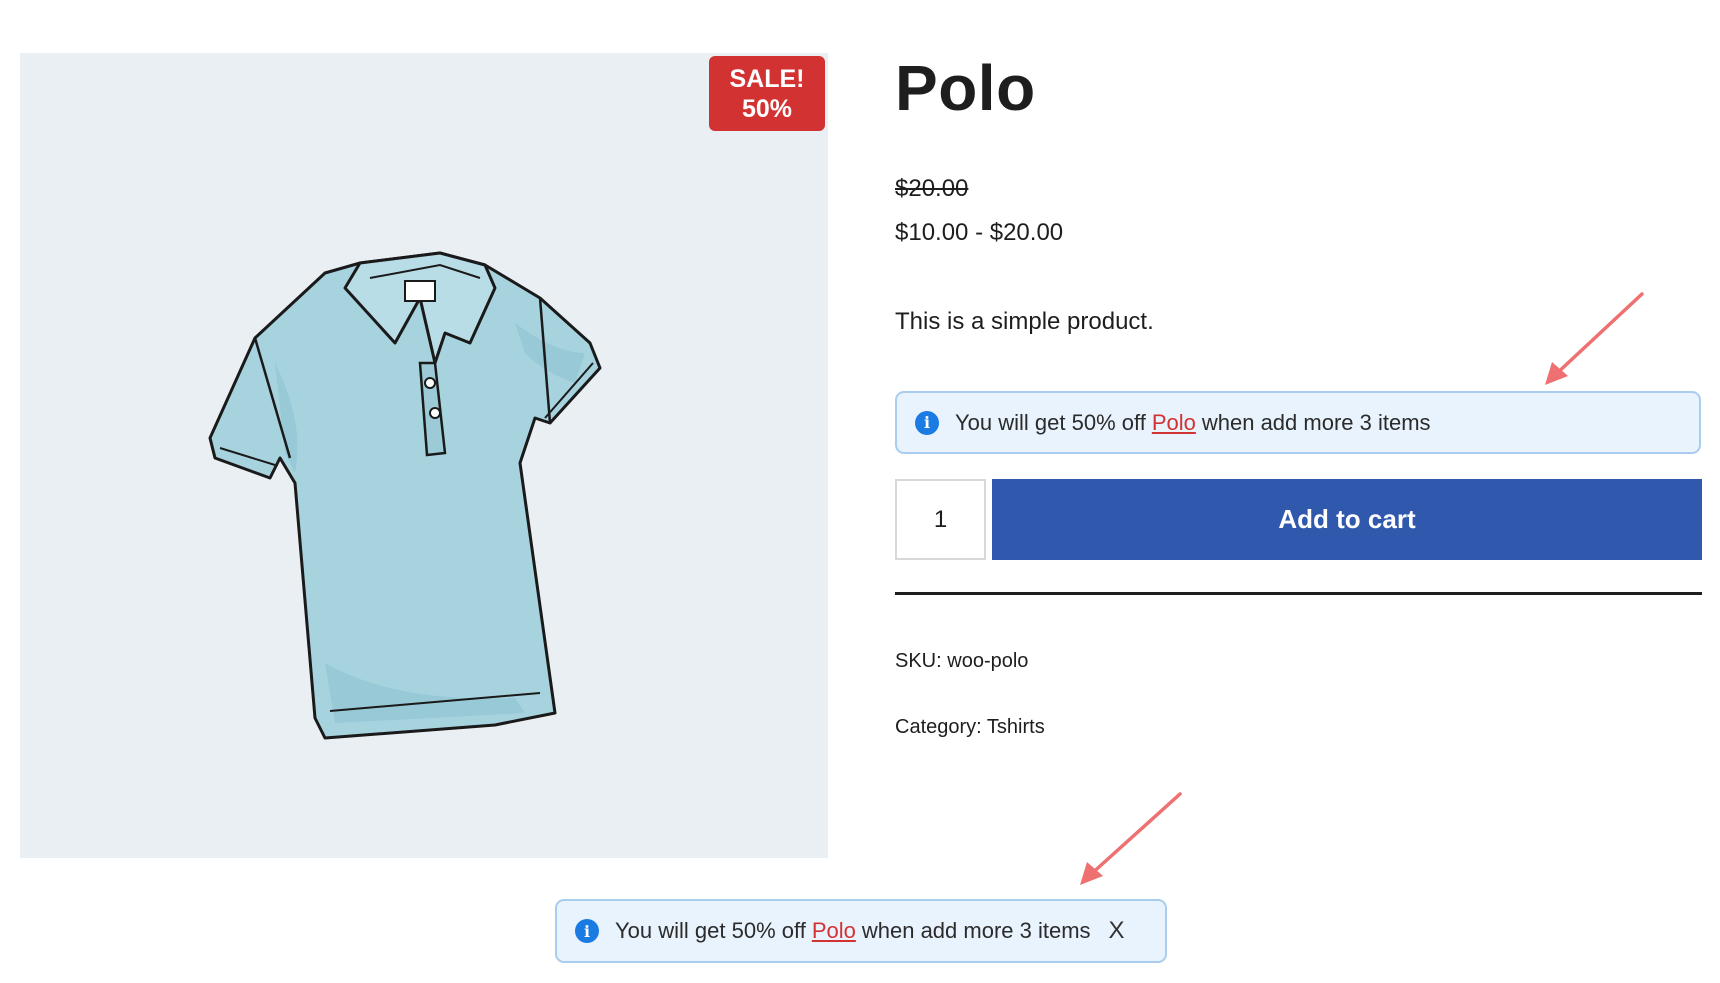 This screenshot has height=983, width=1720. Describe the element at coordinates (834, 931) in the screenshot. I see `toast-product-link: Polo` at that location.